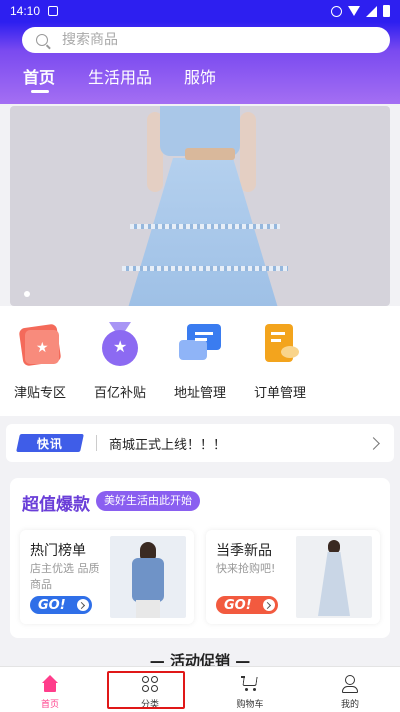 The image size is (400, 712). What do you see at coordinates (293, 577) in the screenshot?
I see `new-arrivals-card: 当季新品 快来抢购吧! GO!` at bounding box center [293, 577].